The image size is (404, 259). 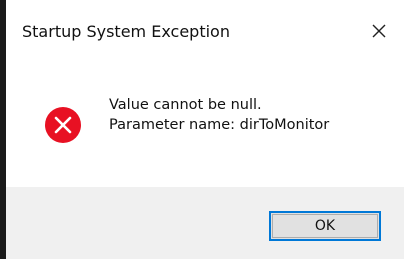 I want to click on dialog-title: Startup System Exception, so click(x=126, y=31).